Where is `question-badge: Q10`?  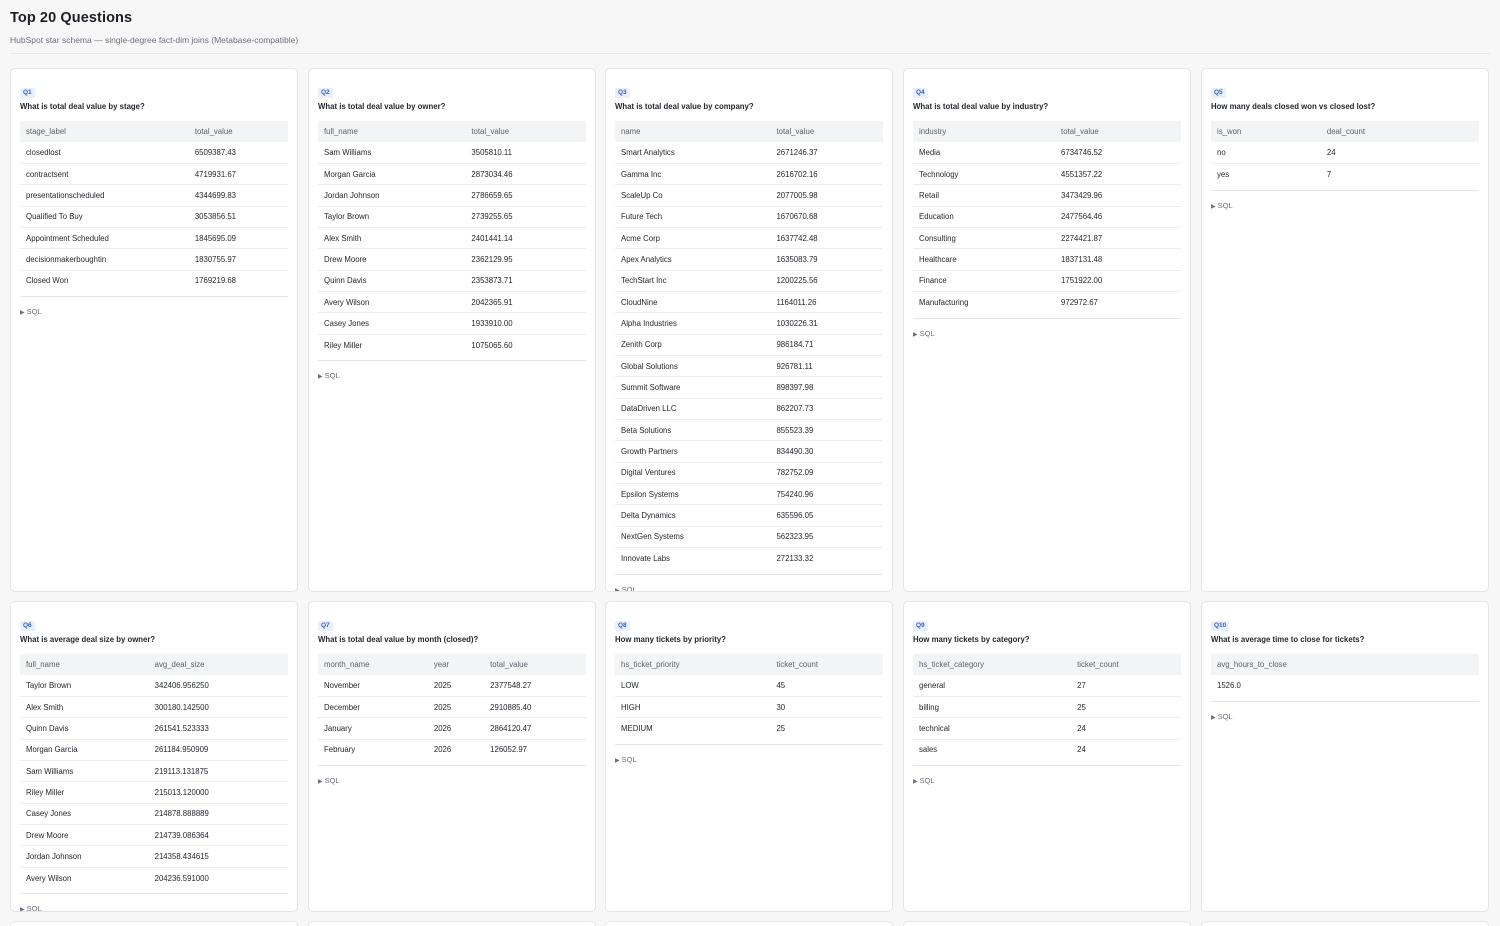 question-badge: Q10 is located at coordinates (1220, 626).